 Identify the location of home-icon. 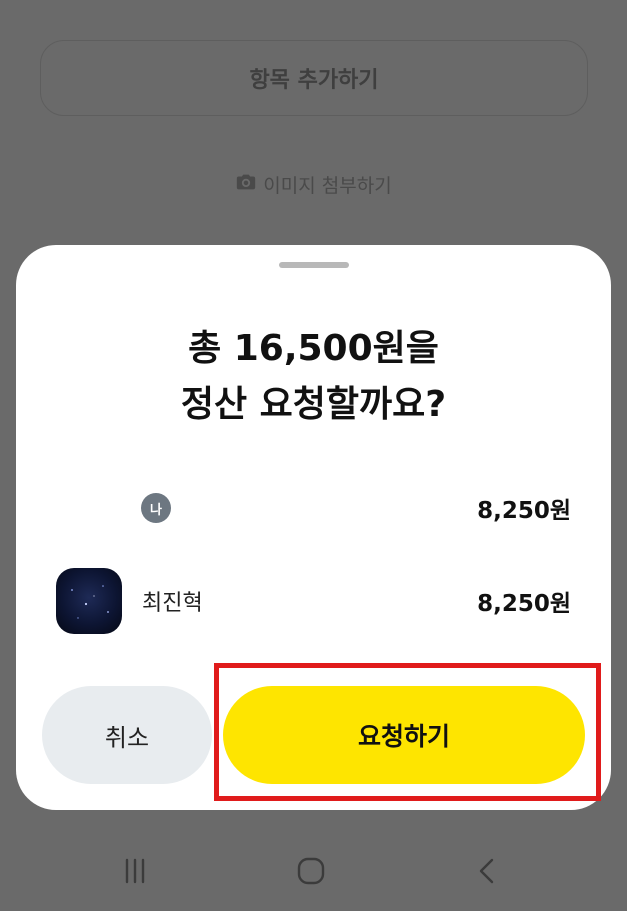
(311, 871).